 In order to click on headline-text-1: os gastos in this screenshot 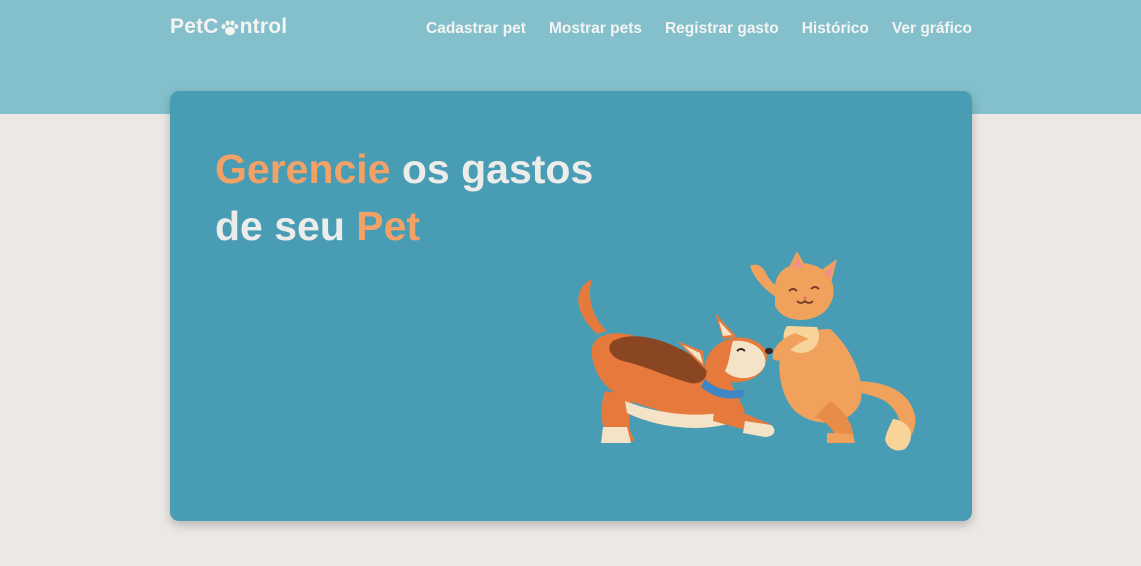, I will do `click(492, 169)`.